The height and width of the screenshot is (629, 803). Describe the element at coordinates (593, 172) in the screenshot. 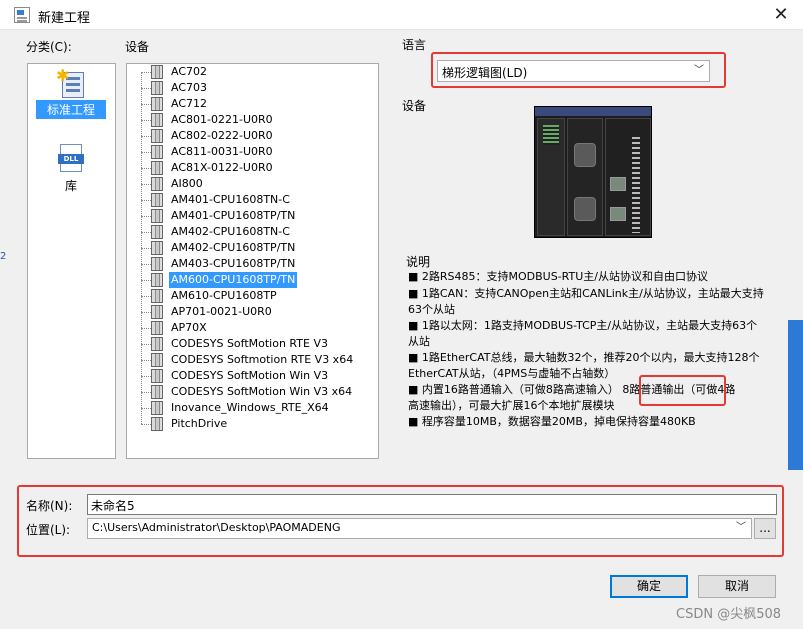

I see `plc-device-image` at that location.